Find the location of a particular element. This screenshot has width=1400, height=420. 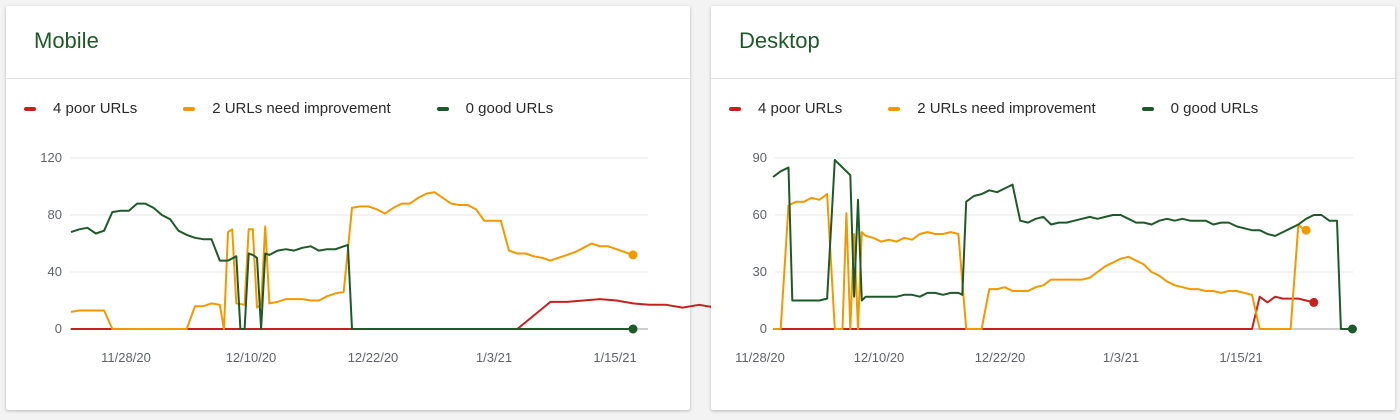

y-tick-label: 90 is located at coordinates (760, 157).